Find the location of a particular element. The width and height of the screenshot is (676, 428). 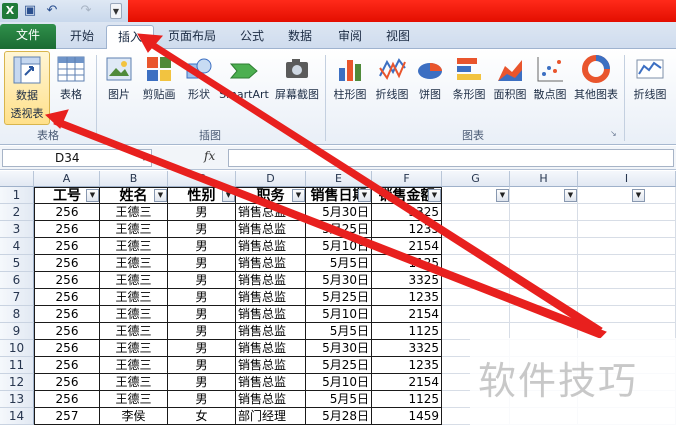

column-header-C: C is located at coordinates (202, 179).